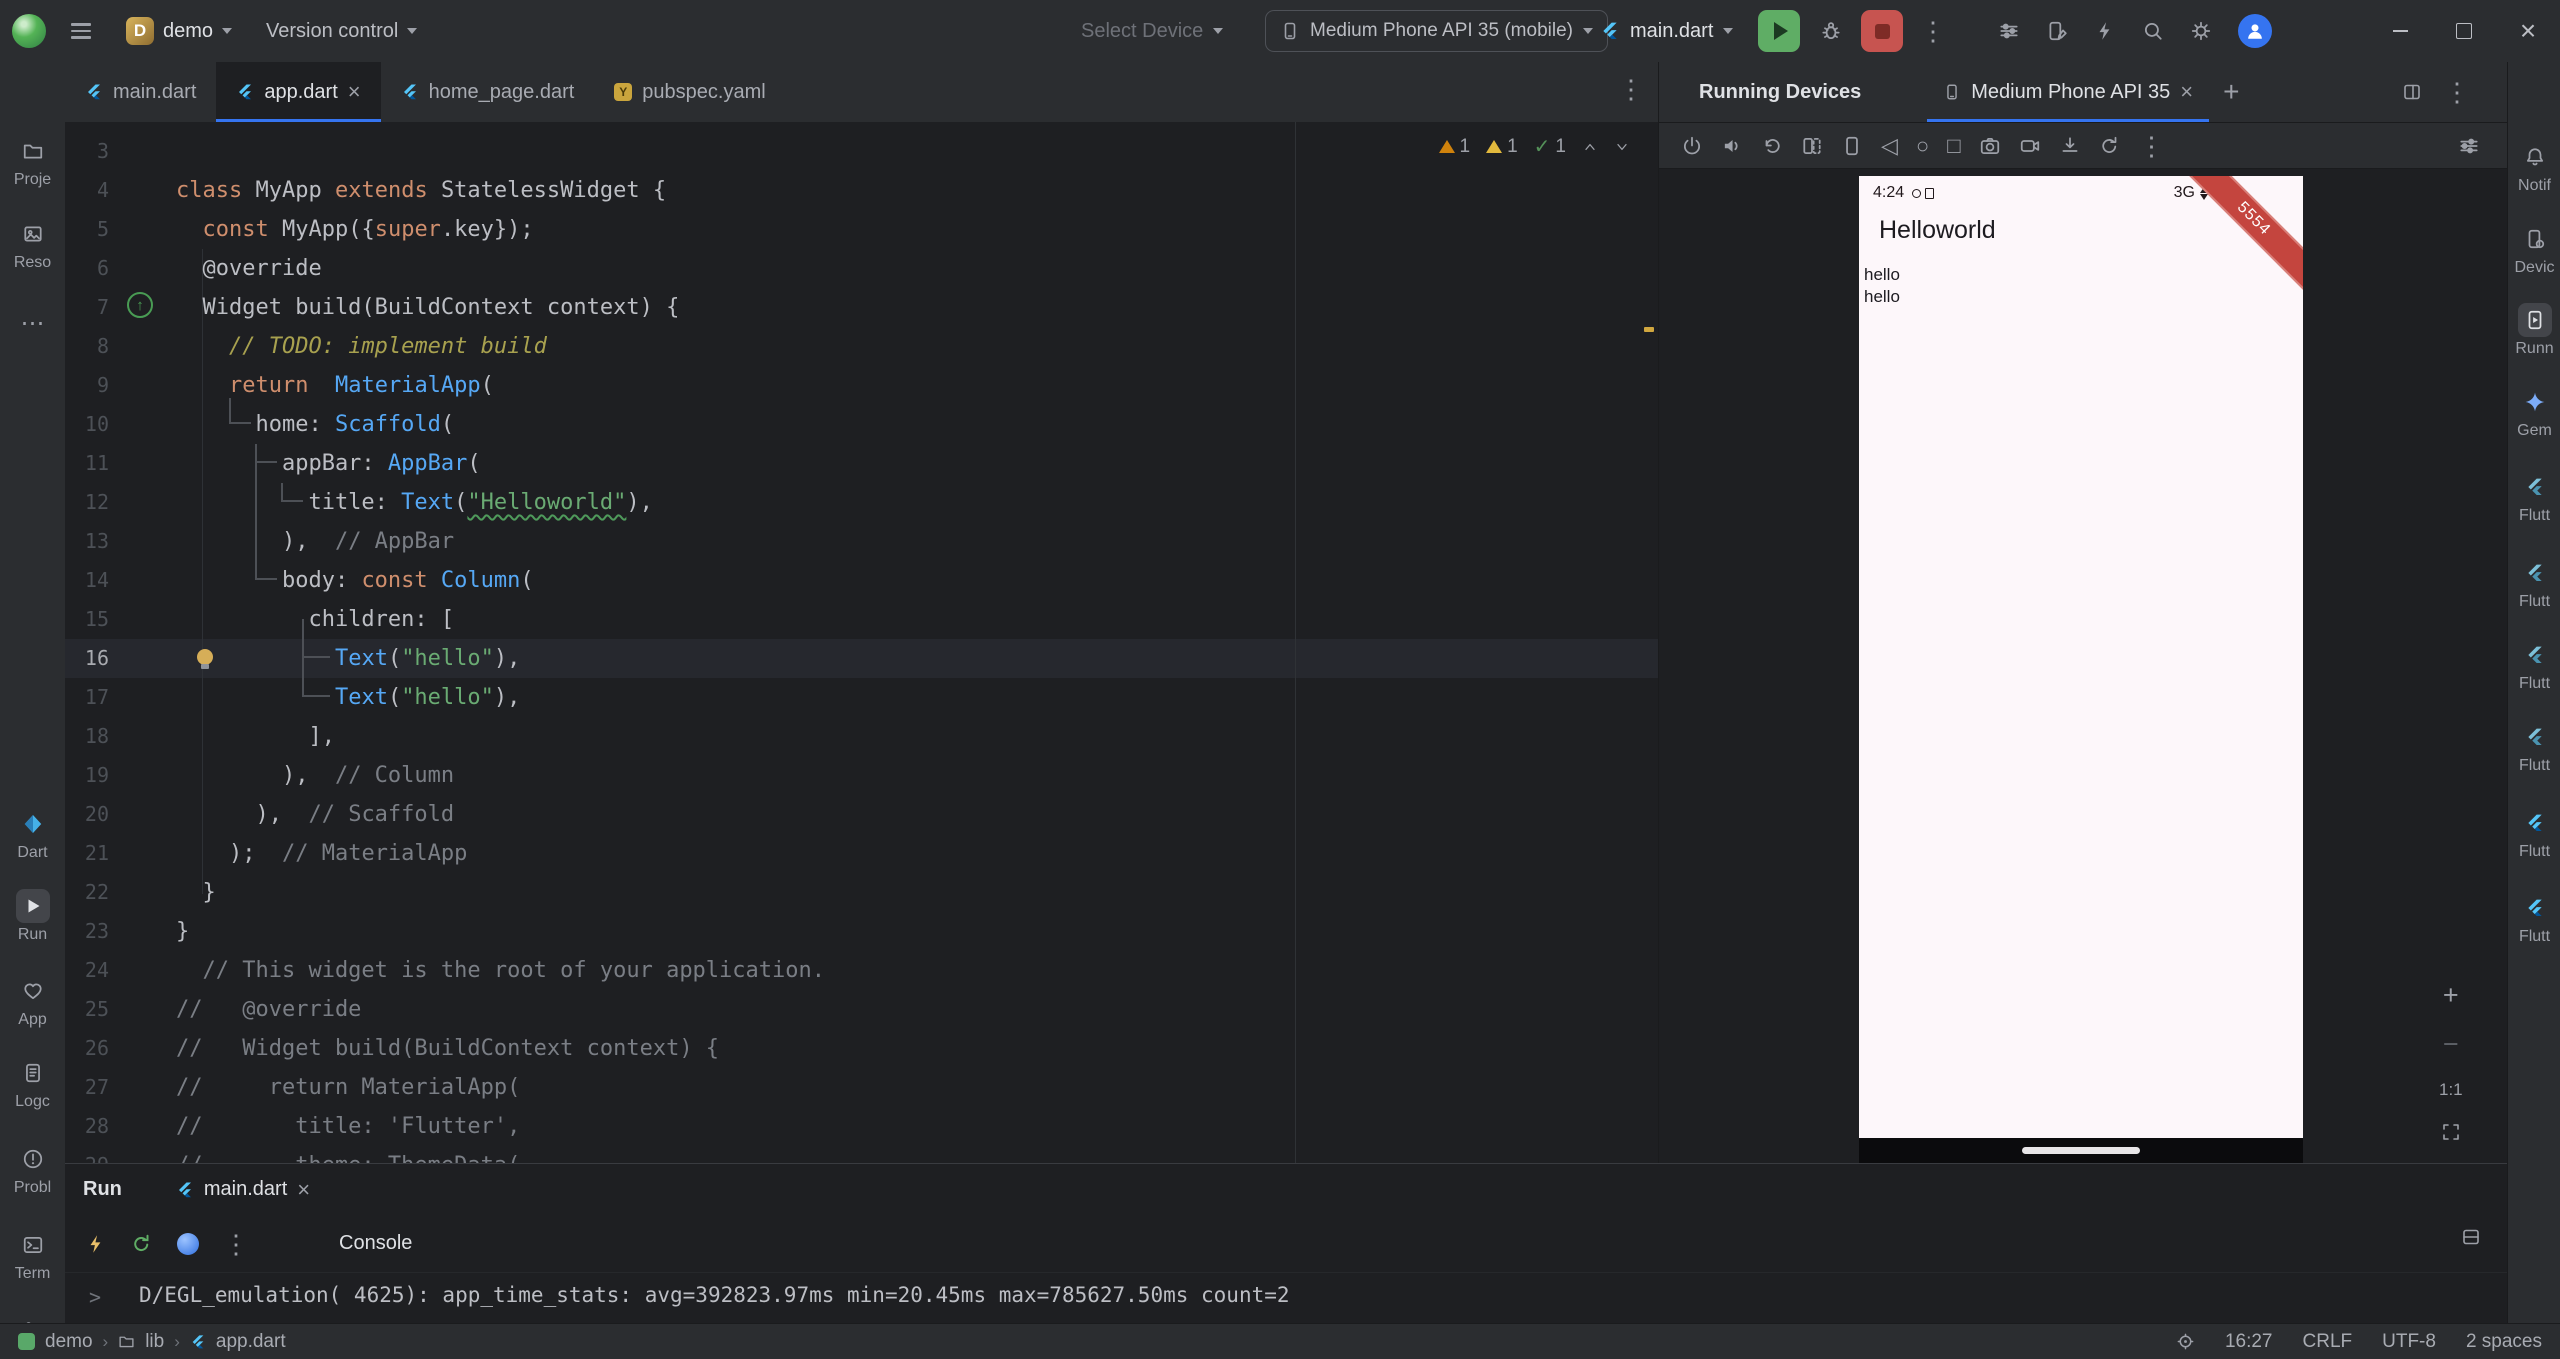 The width and height of the screenshot is (2560, 1359). I want to click on sidebar-item-flutter-inspector: Flutt, so click(2534, 665).